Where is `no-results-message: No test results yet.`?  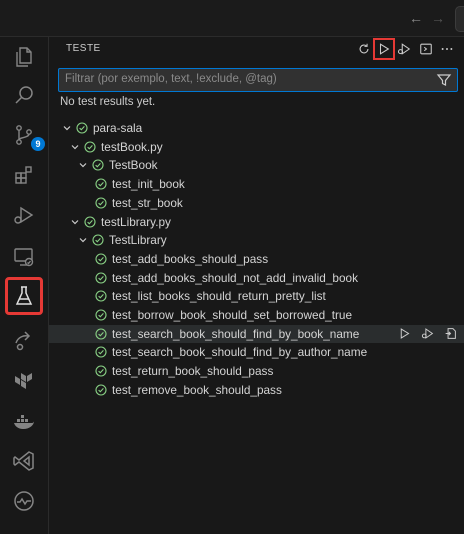
no-results-message: No test results yet. is located at coordinates (108, 102).